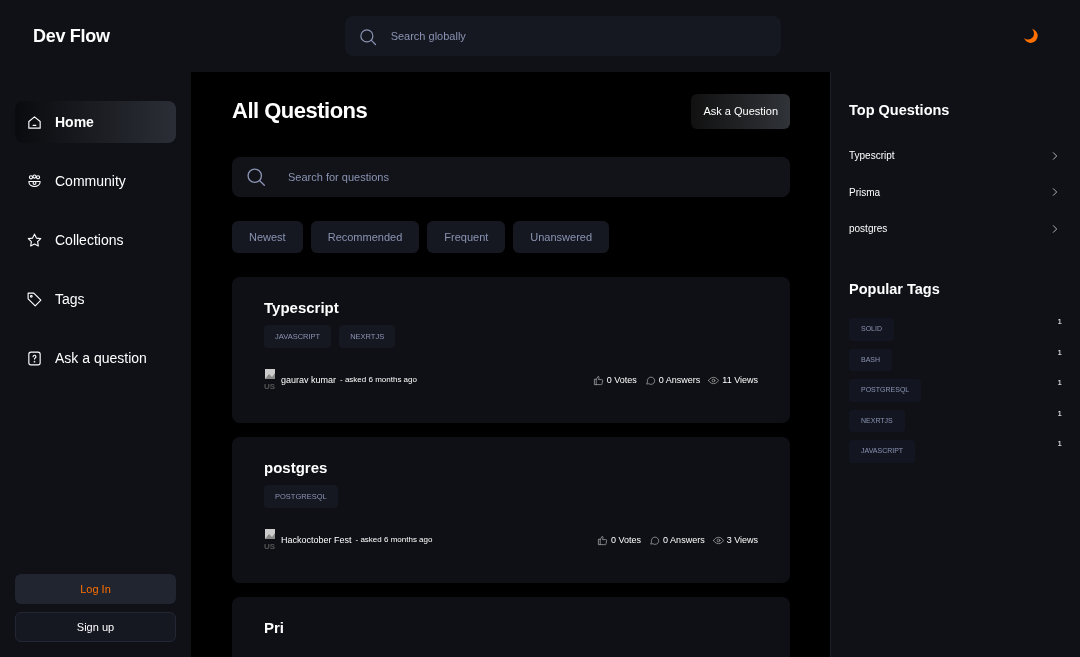 Image resolution: width=1080 pixels, height=657 pixels. What do you see at coordinates (300, 111) in the screenshot?
I see `page-title: All Questions` at bounding box center [300, 111].